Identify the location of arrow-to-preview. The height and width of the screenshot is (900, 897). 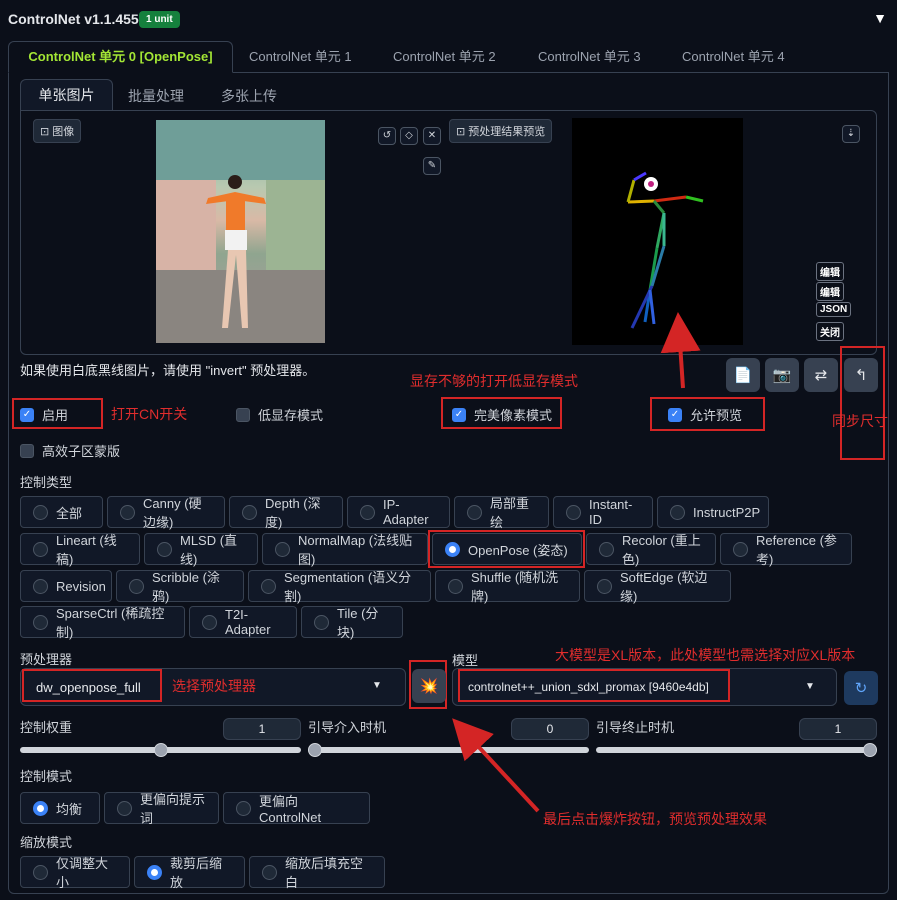
(680, 350).